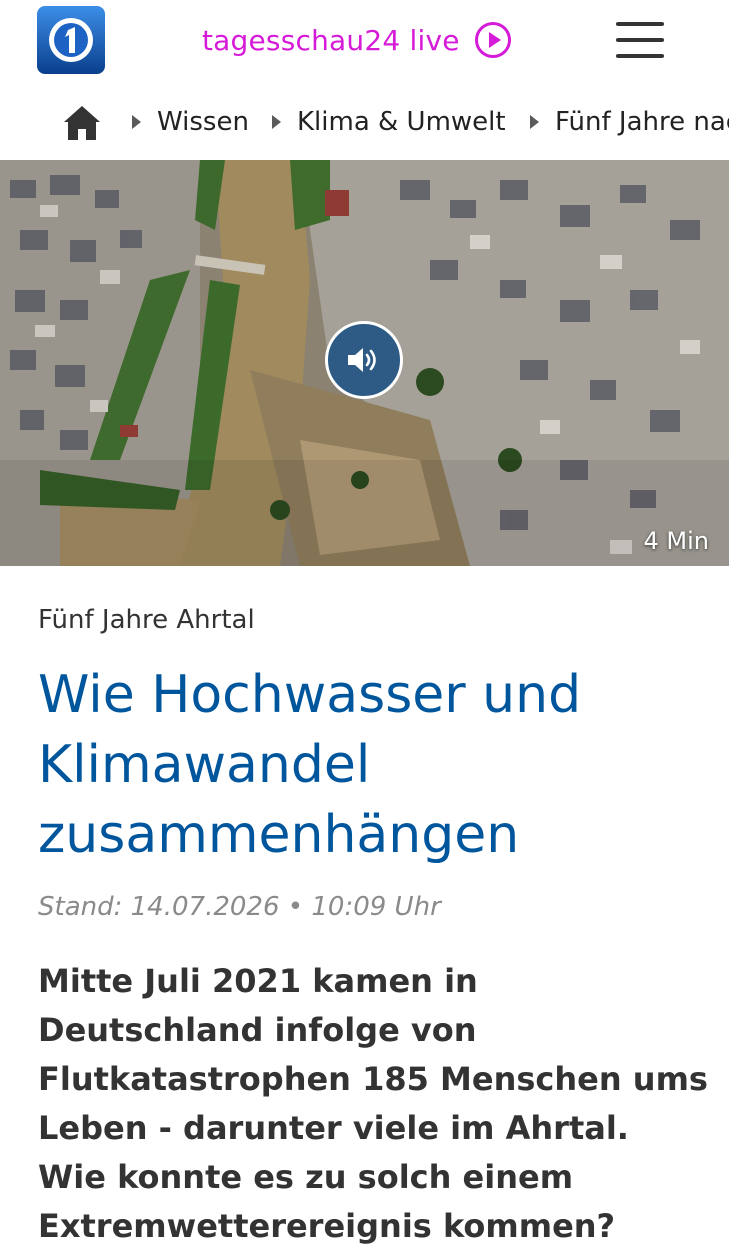 This screenshot has width=729, height=1251. I want to click on live-stream-link: tagesschau24 live, so click(357, 40).